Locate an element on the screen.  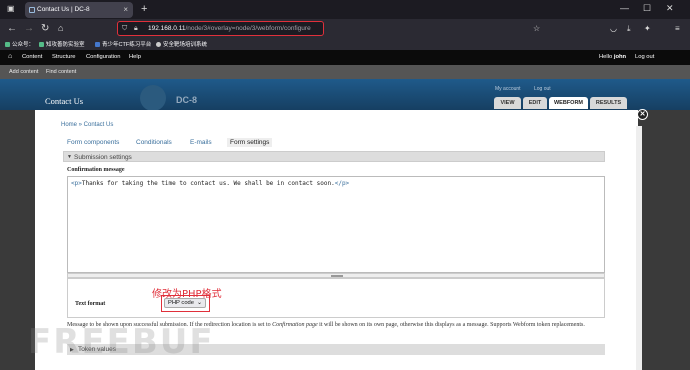
tab-view: VIEW is located at coordinates (507, 103).